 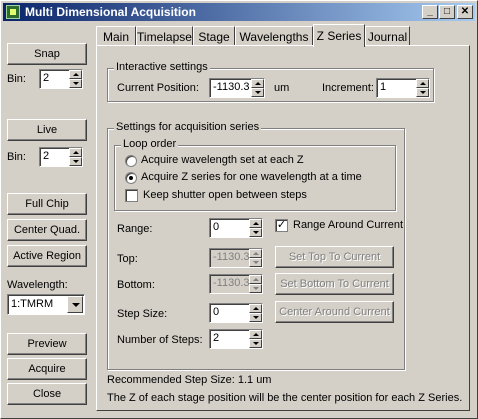 I want to click on snap-bin-spinner: 2, so click(x=61, y=79).